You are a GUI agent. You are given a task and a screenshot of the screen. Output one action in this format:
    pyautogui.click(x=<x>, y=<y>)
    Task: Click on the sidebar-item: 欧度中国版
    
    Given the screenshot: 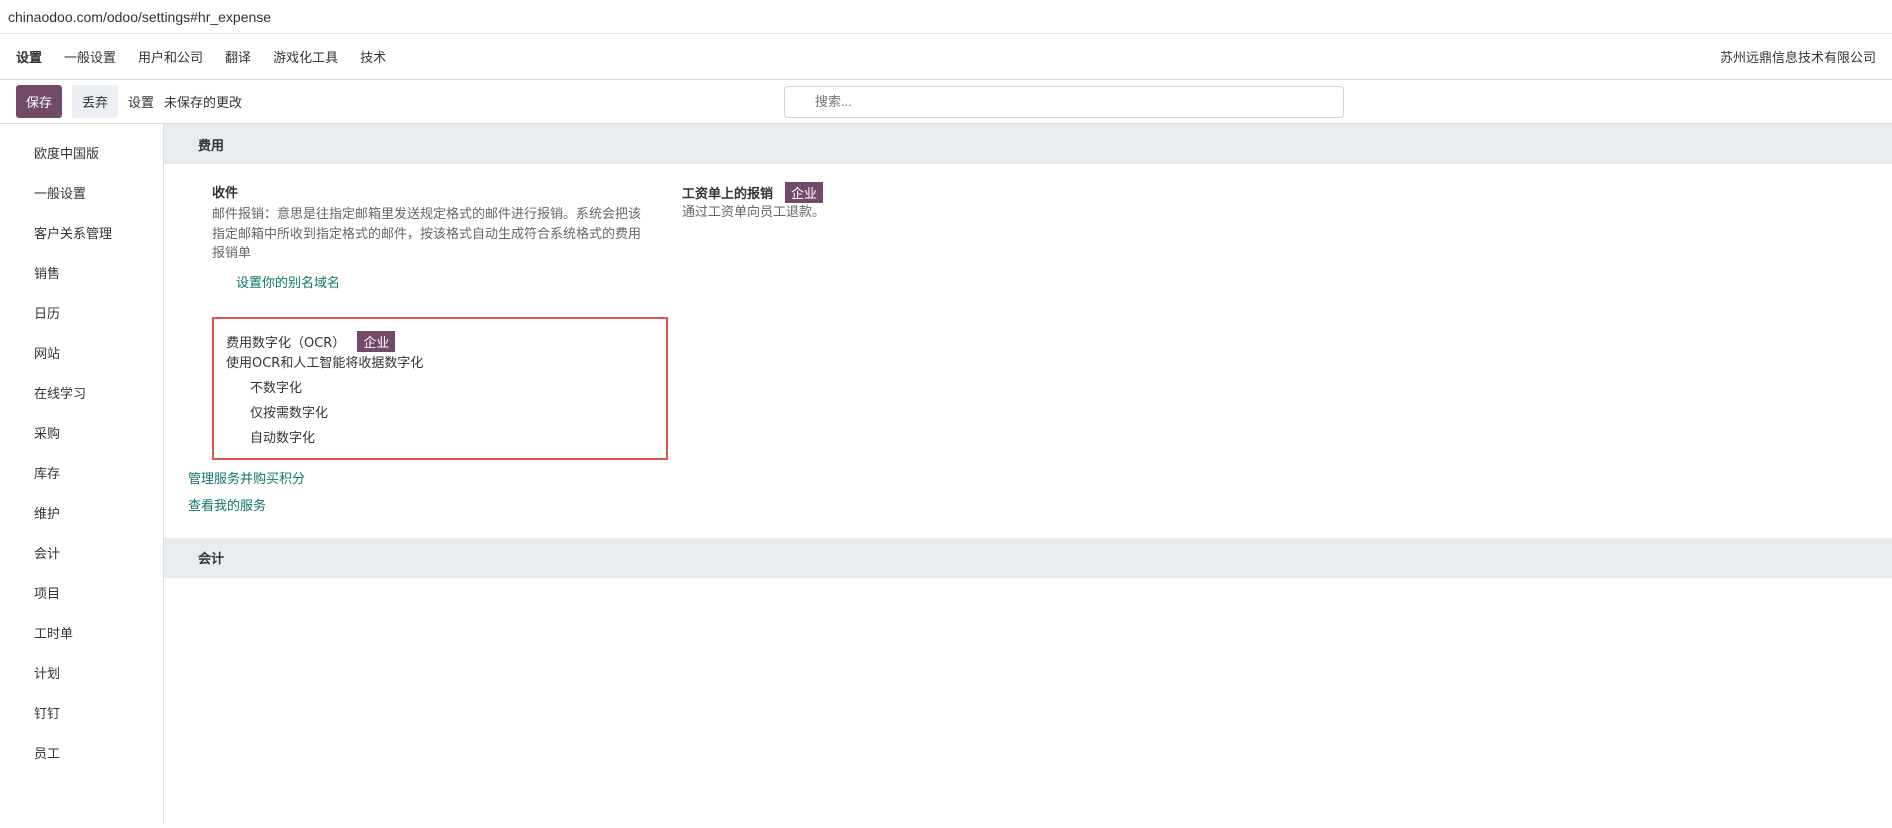 What is the action you would take?
    pyautogui.click(x=81, y=152)
    